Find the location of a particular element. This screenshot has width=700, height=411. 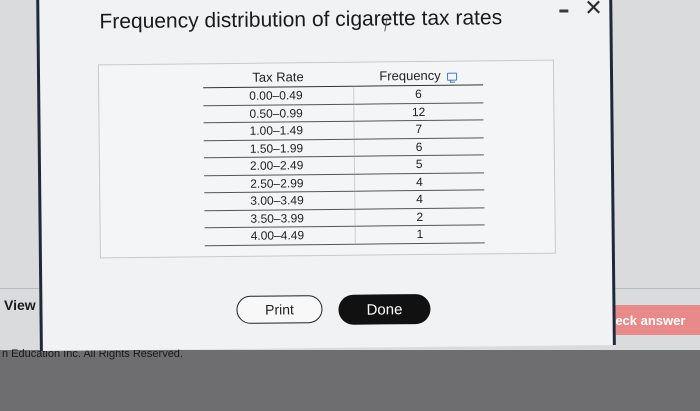

tax-rate-cell: 3.00–3.49 is located at coordinates (279, 201).